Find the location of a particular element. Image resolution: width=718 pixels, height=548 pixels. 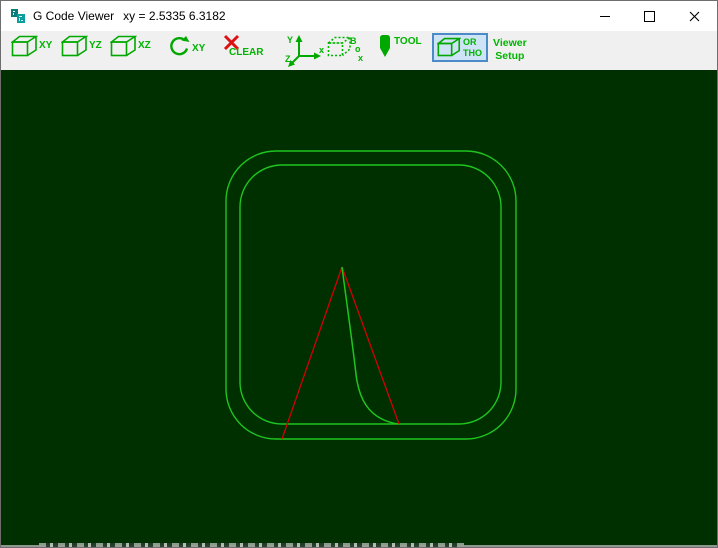

tool-button: TOOL is located at coordinates (400, 46).